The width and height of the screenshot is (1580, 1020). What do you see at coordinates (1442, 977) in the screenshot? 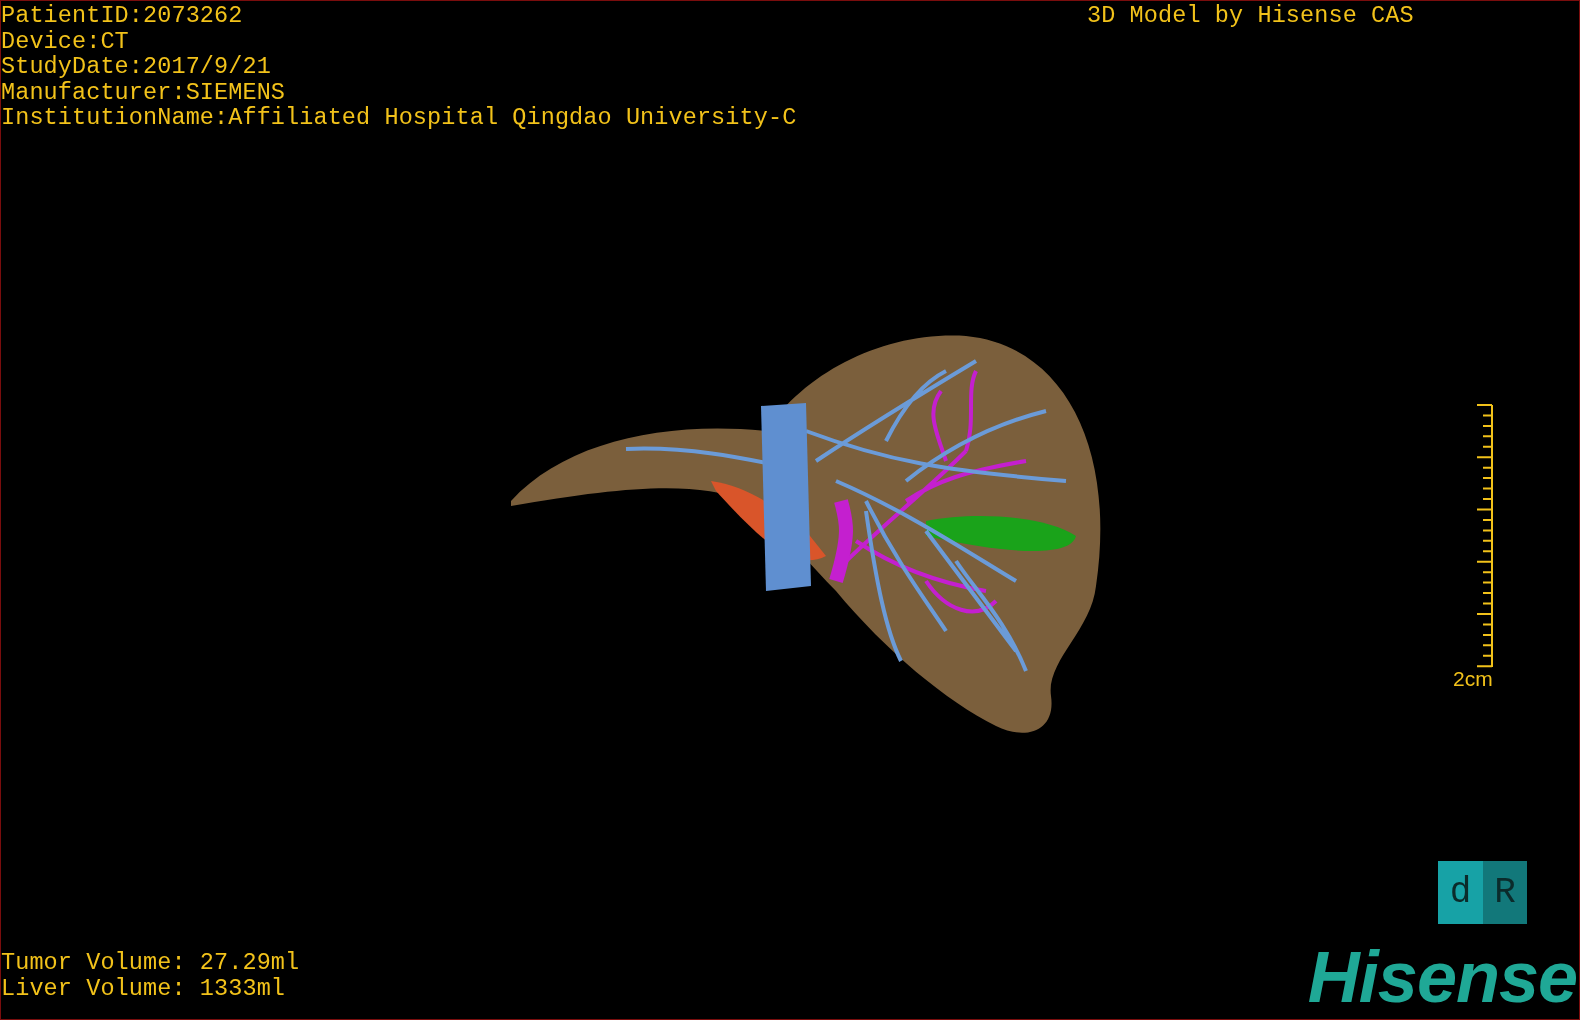
I see `brand-logo: Hisense` at bounding box center [1442, 977].